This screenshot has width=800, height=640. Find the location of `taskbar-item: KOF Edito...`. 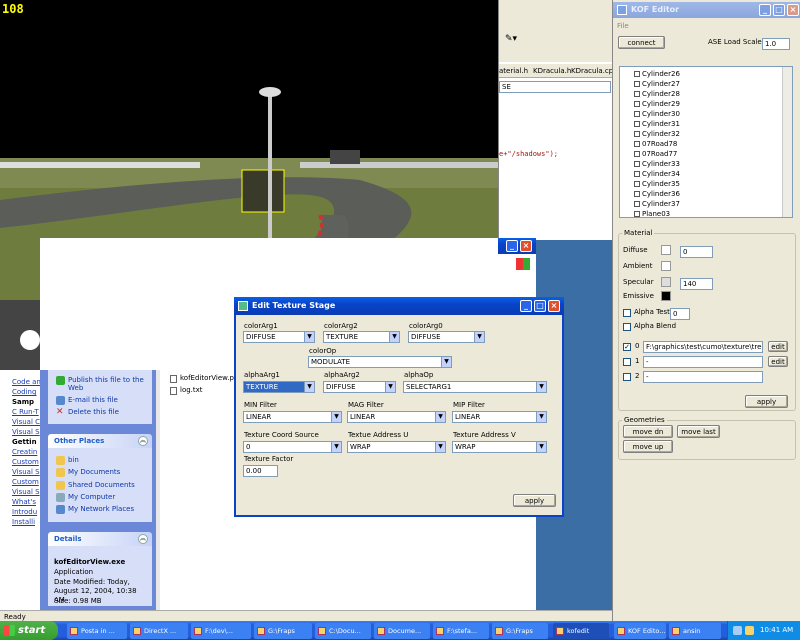

taskbar-item: KOF Edito... is located at coordinates (640, 631).